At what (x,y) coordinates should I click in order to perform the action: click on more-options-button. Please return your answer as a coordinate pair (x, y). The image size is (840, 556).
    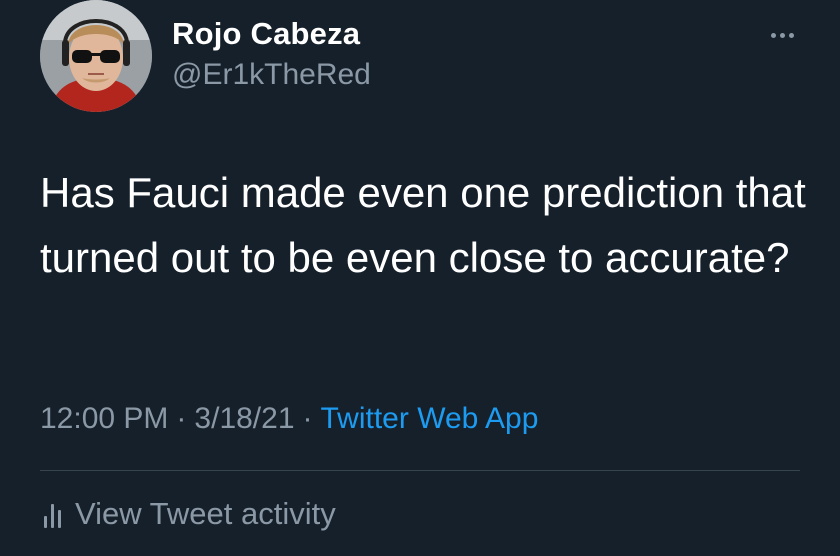
    Looking at the image, I should click on (782, 35).